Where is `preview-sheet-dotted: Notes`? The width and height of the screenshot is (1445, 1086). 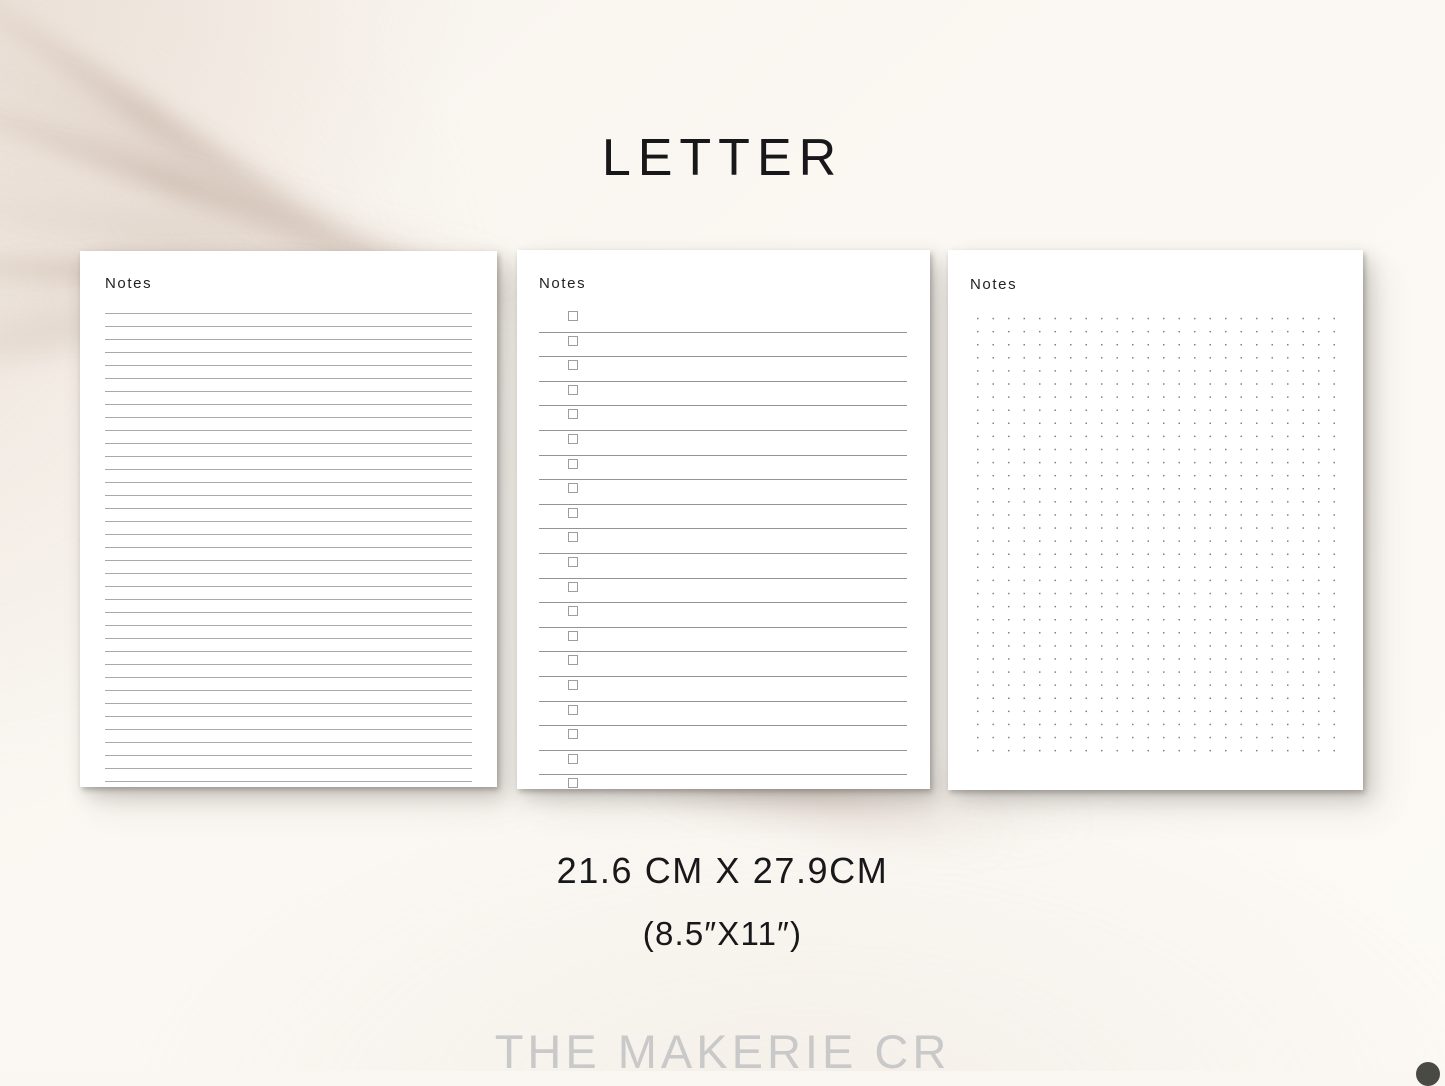
preview-sheet-dotted: Notes is located at coordinates (1155, 520).